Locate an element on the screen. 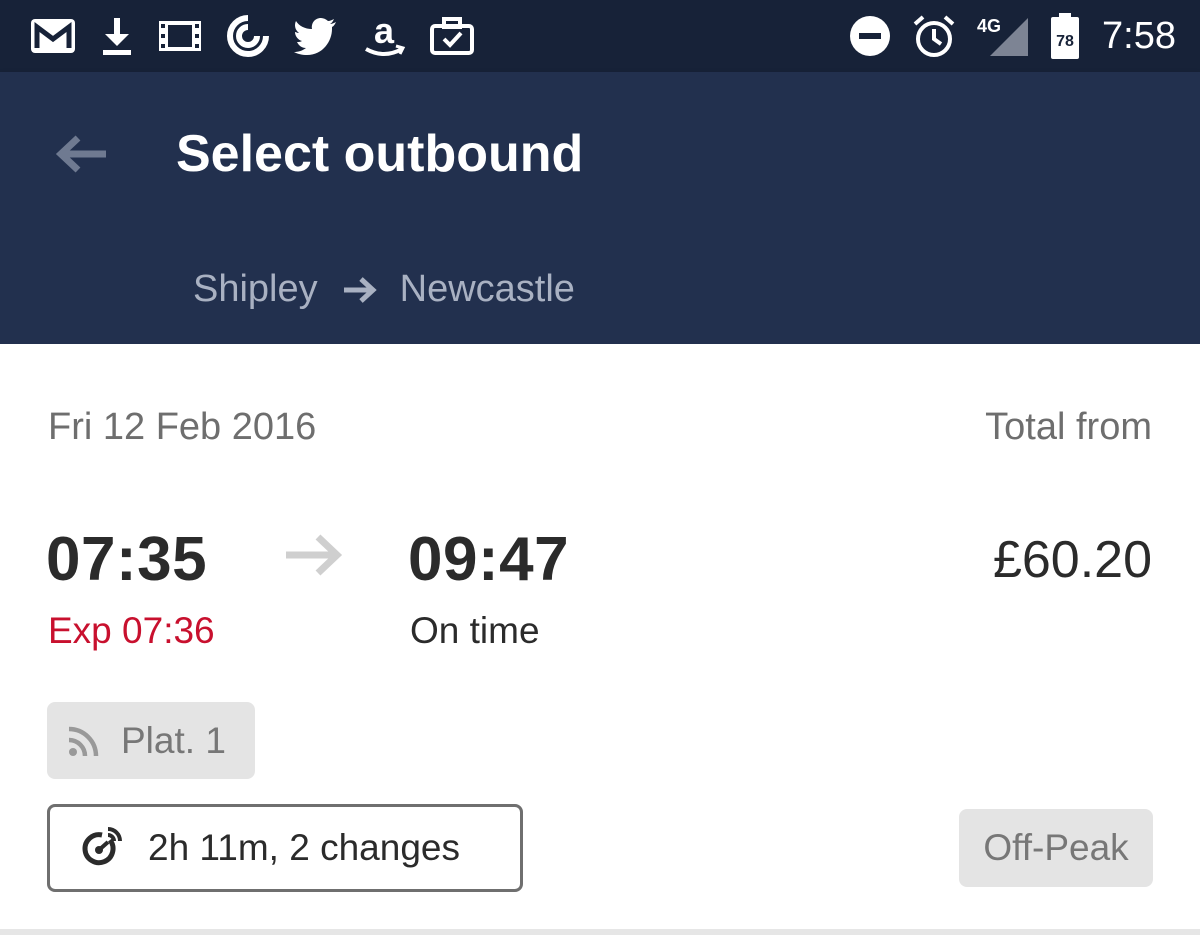 The width and height of the screenshot is (1200, 935). download-icon is located at coordinates (117, 36).